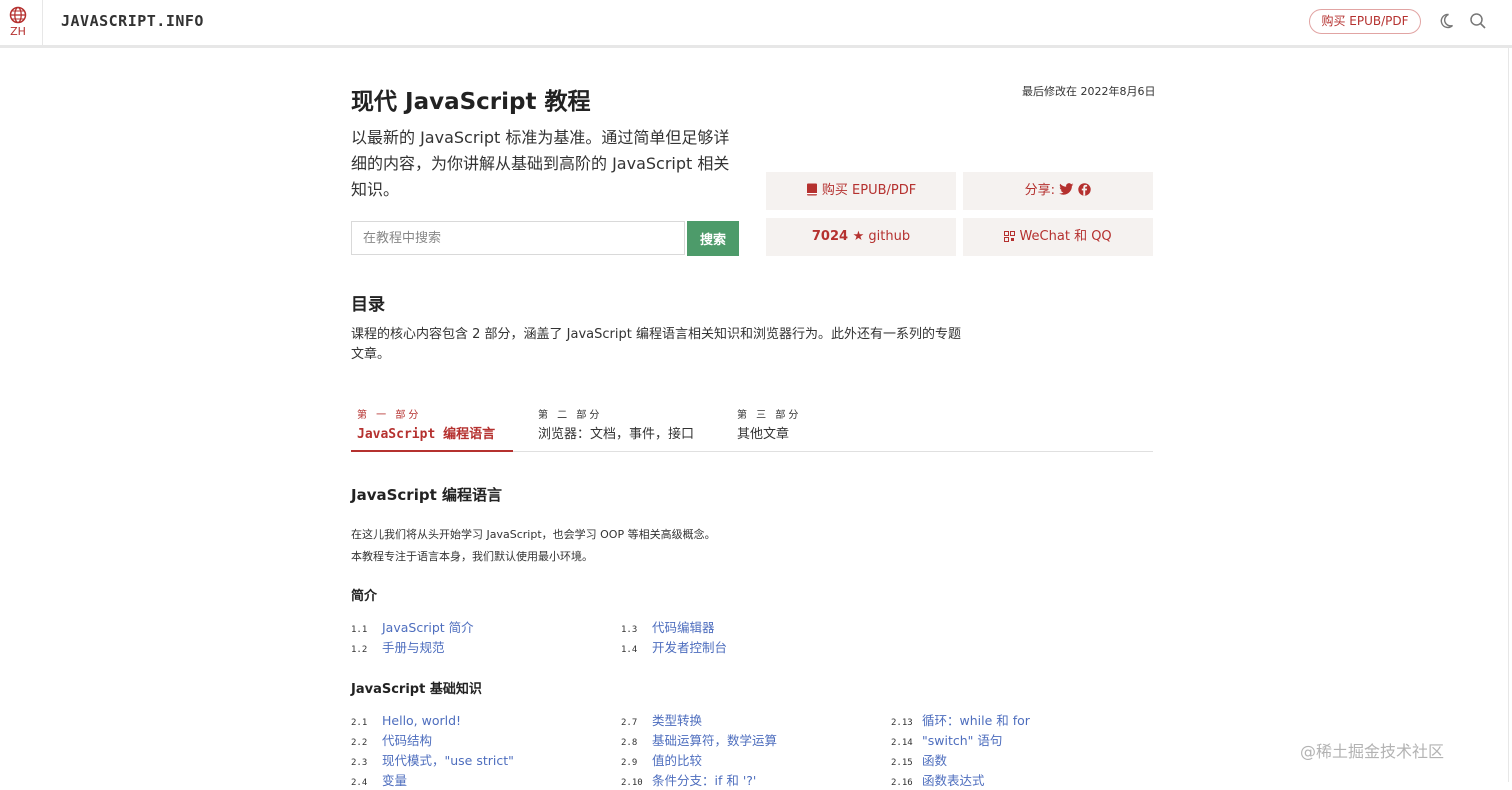  I want to click on chapter-number: 2.9, so click(629, 763).